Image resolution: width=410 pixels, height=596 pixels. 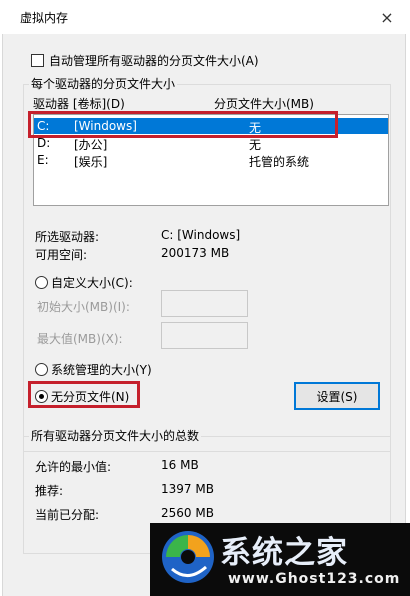 What do you see at coordinates (92, 282) in the screenshot?
I see `custom-size-label: 自定义大小(C):` at bounding box center [92, 282].